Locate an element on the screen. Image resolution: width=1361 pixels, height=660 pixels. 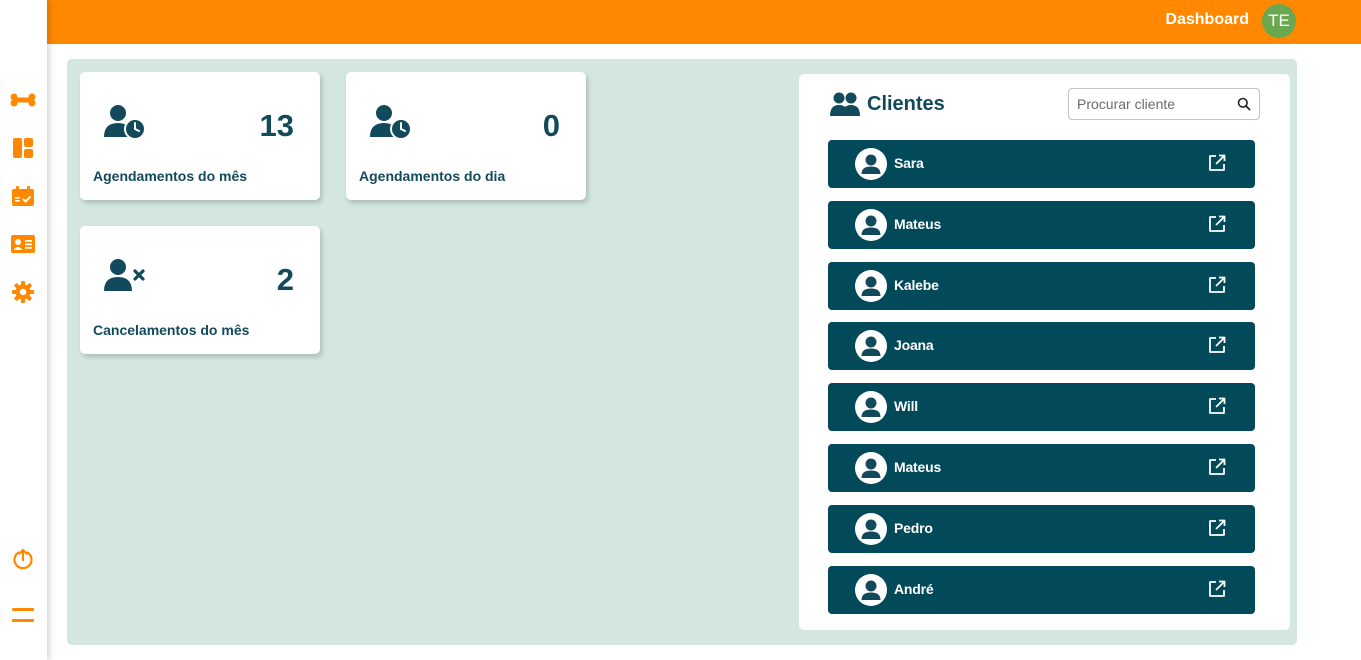
stat-value: 2 is located at coordinates (285, 279).